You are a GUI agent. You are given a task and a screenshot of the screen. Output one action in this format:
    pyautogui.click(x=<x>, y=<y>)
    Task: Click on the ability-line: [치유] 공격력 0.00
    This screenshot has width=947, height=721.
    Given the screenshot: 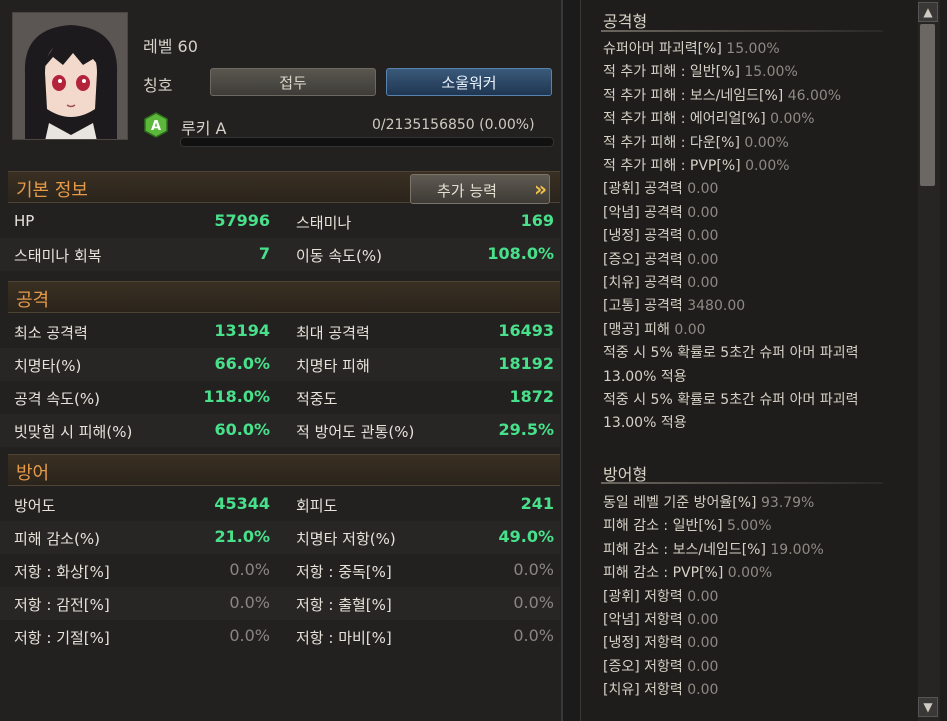 What is the action you would take?
    pyautogui.click(x=660, y=282)
    